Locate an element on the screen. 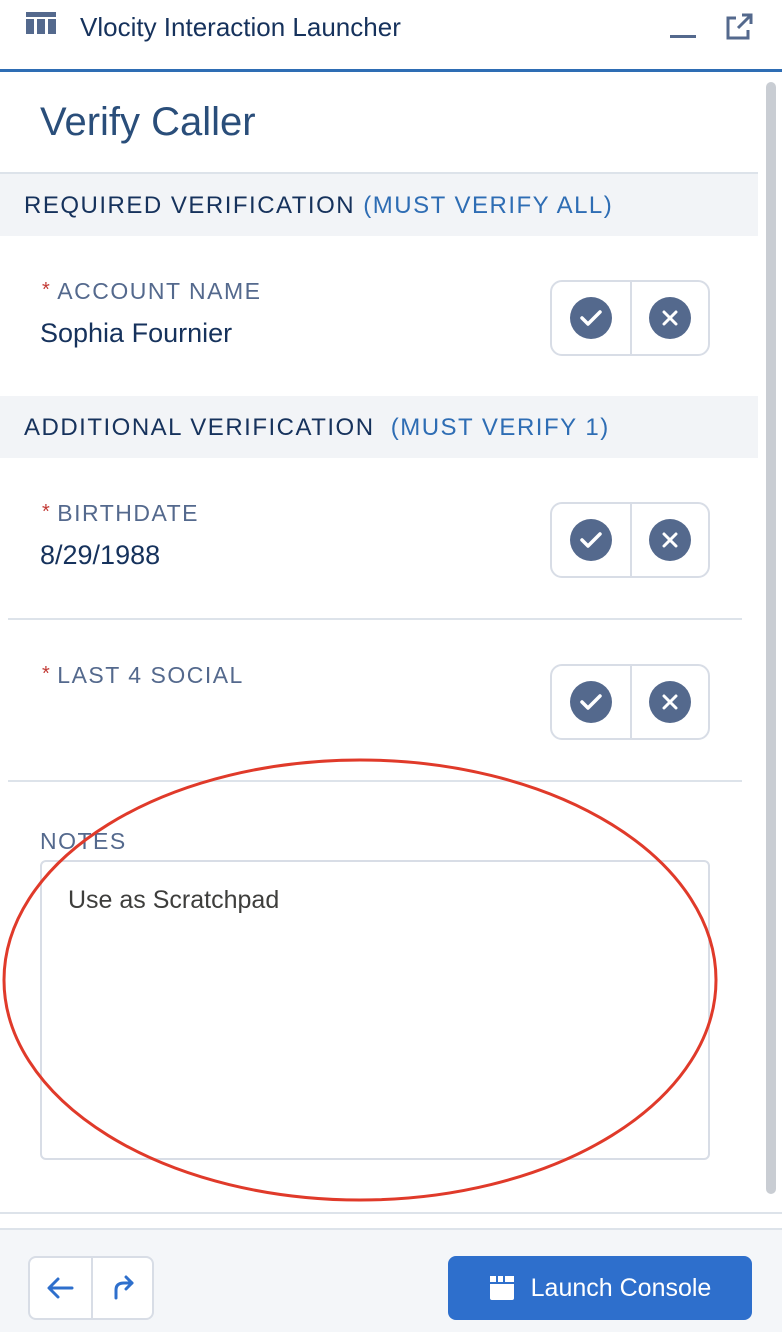 The height and width of the screenshot is (1332, 782). popout-icon is located at coordinates (739, 26).